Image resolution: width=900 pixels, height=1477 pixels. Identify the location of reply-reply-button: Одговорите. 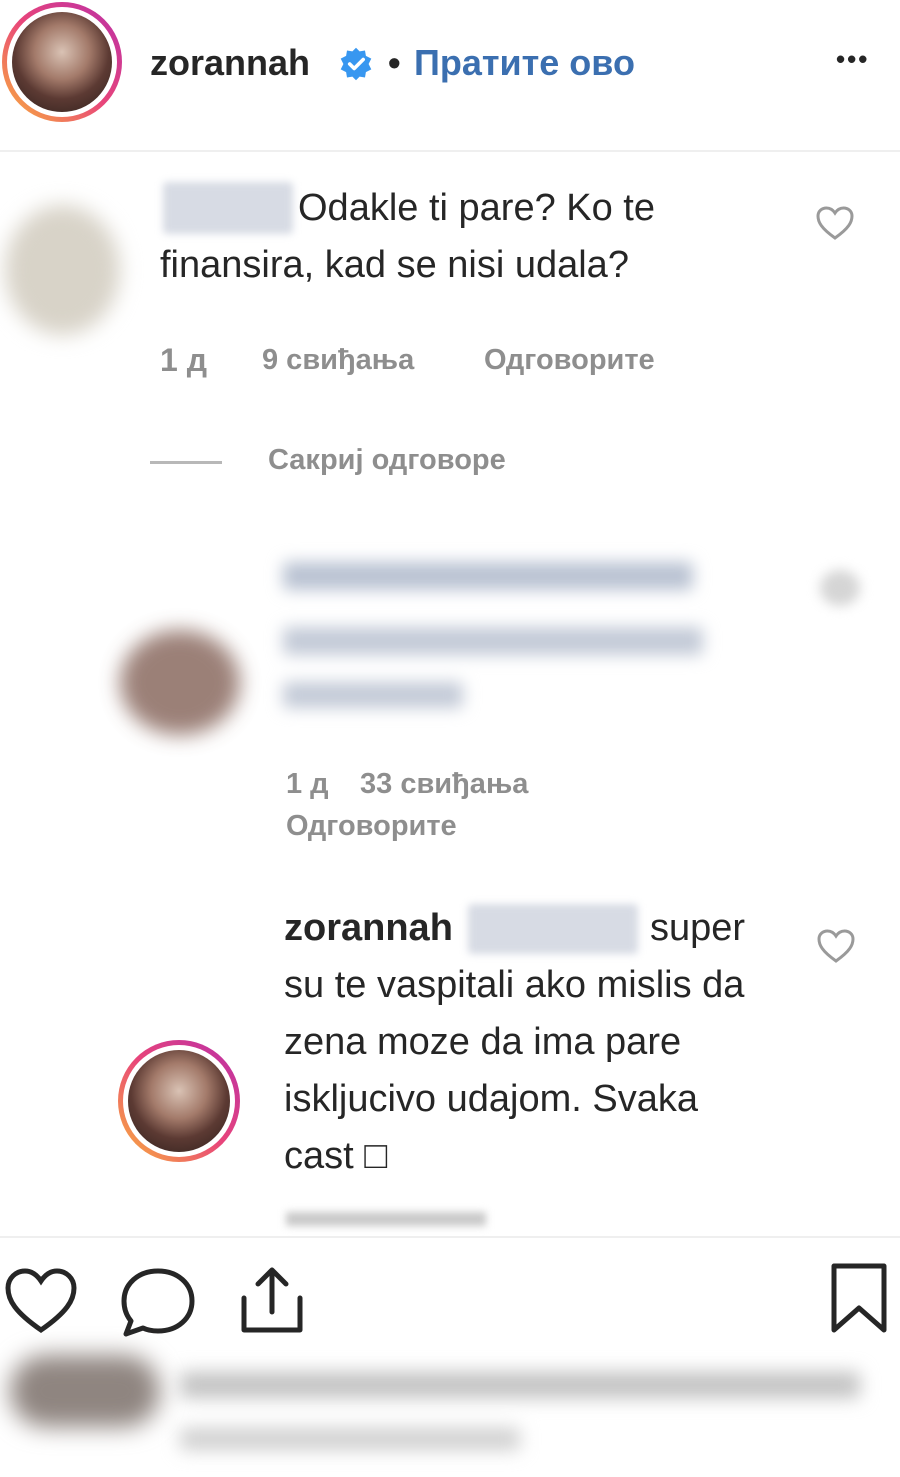
(371, 826).